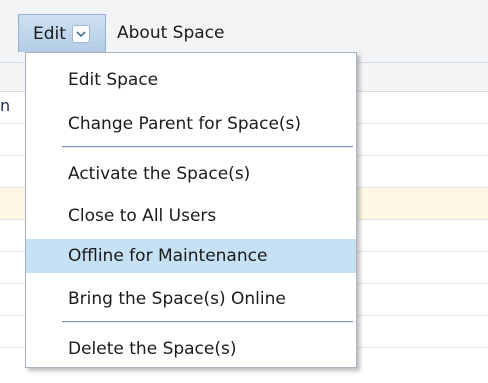  Describe the element at coordinates (191, 349) in the screenshot. I see `menu-item-delete: Delete the Space(s)` at that location.